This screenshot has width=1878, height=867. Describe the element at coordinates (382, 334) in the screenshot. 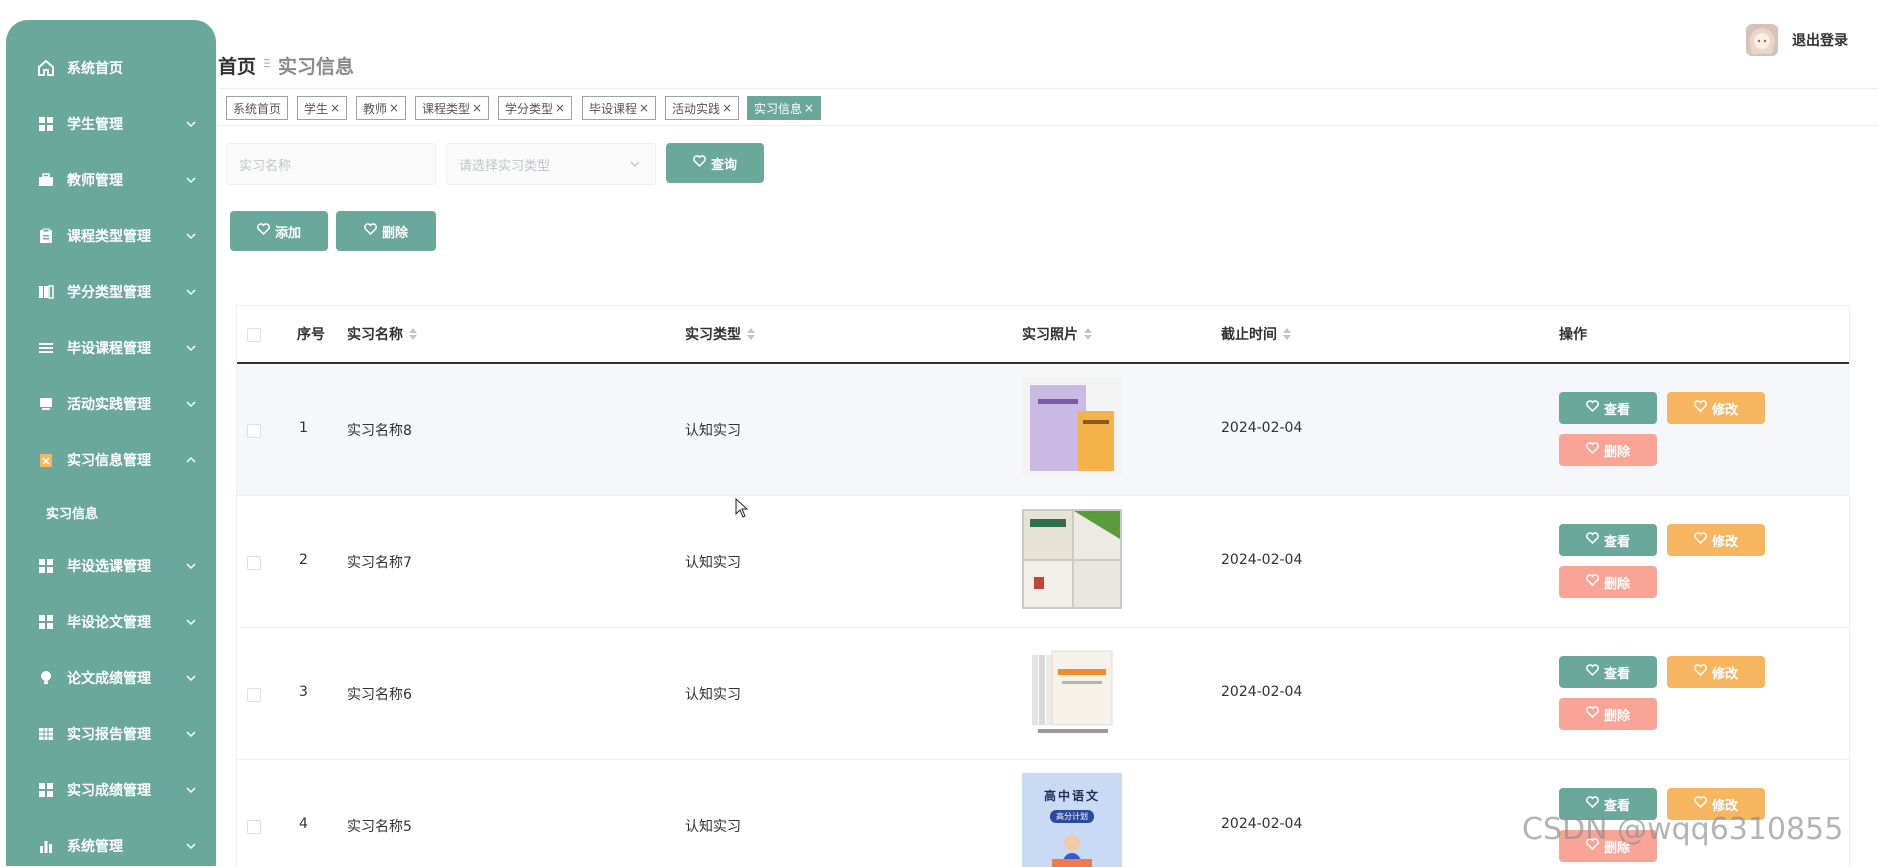

I see `column-name: 实习名称` at that location.